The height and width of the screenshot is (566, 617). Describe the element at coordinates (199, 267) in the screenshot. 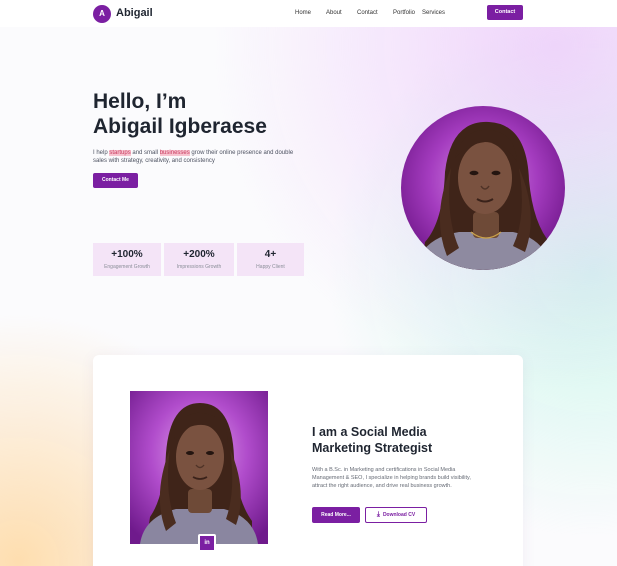

I see `stat-label: Impressions Growth` at that location.